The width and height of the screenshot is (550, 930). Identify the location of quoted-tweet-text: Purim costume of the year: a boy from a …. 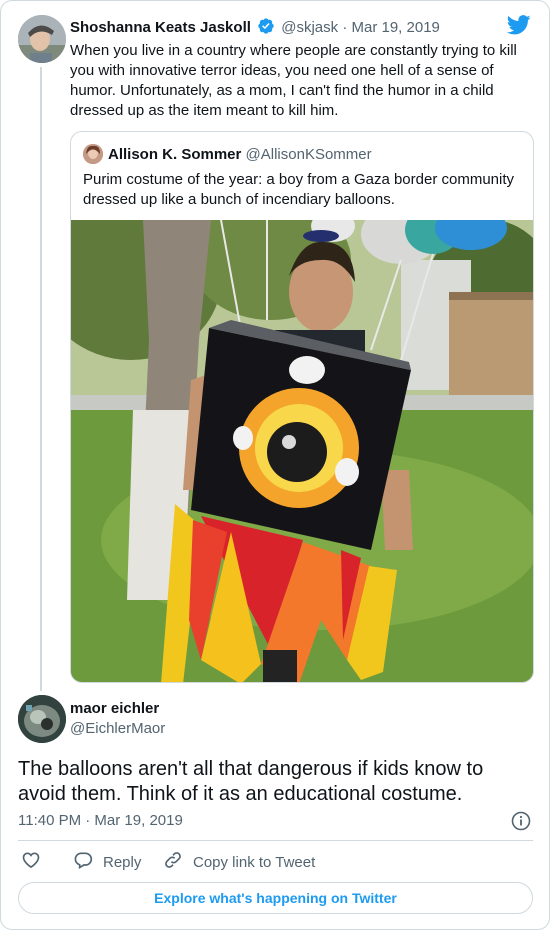
(299, 189).